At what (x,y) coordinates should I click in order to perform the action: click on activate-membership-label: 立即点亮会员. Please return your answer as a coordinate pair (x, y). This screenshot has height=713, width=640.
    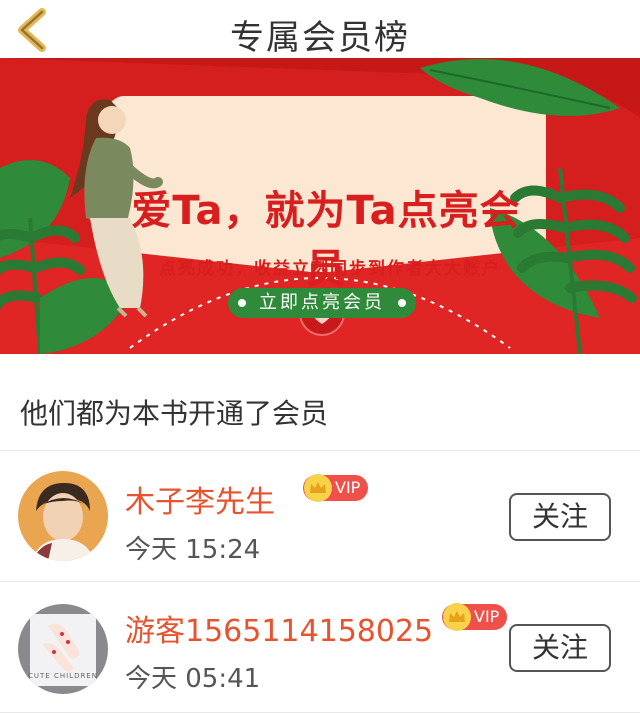
    Looking at the image, I should click on (322, 302).